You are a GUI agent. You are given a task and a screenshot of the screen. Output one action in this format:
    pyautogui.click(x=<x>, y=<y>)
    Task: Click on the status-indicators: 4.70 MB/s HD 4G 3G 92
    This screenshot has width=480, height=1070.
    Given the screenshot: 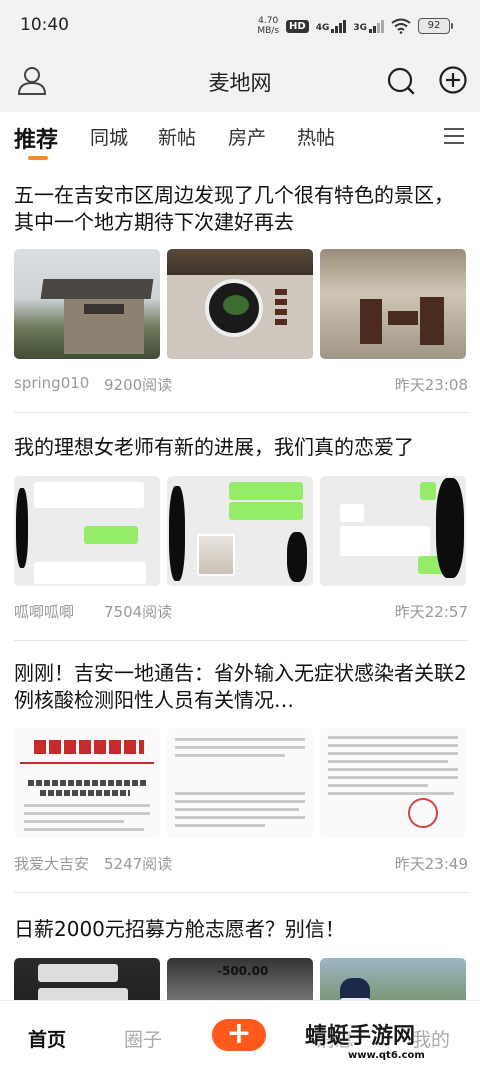 What is the action you would take?
    pyautogui.click(x=355, y=26)
    